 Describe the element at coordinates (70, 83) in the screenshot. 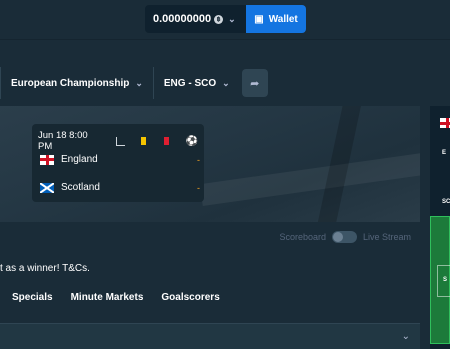

I see `breadcrumb-competition-label: European Championship` at that location.